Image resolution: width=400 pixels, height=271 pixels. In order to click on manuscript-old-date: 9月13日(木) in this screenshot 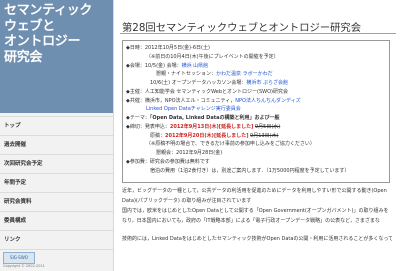, I will do `click(264, 135)`.